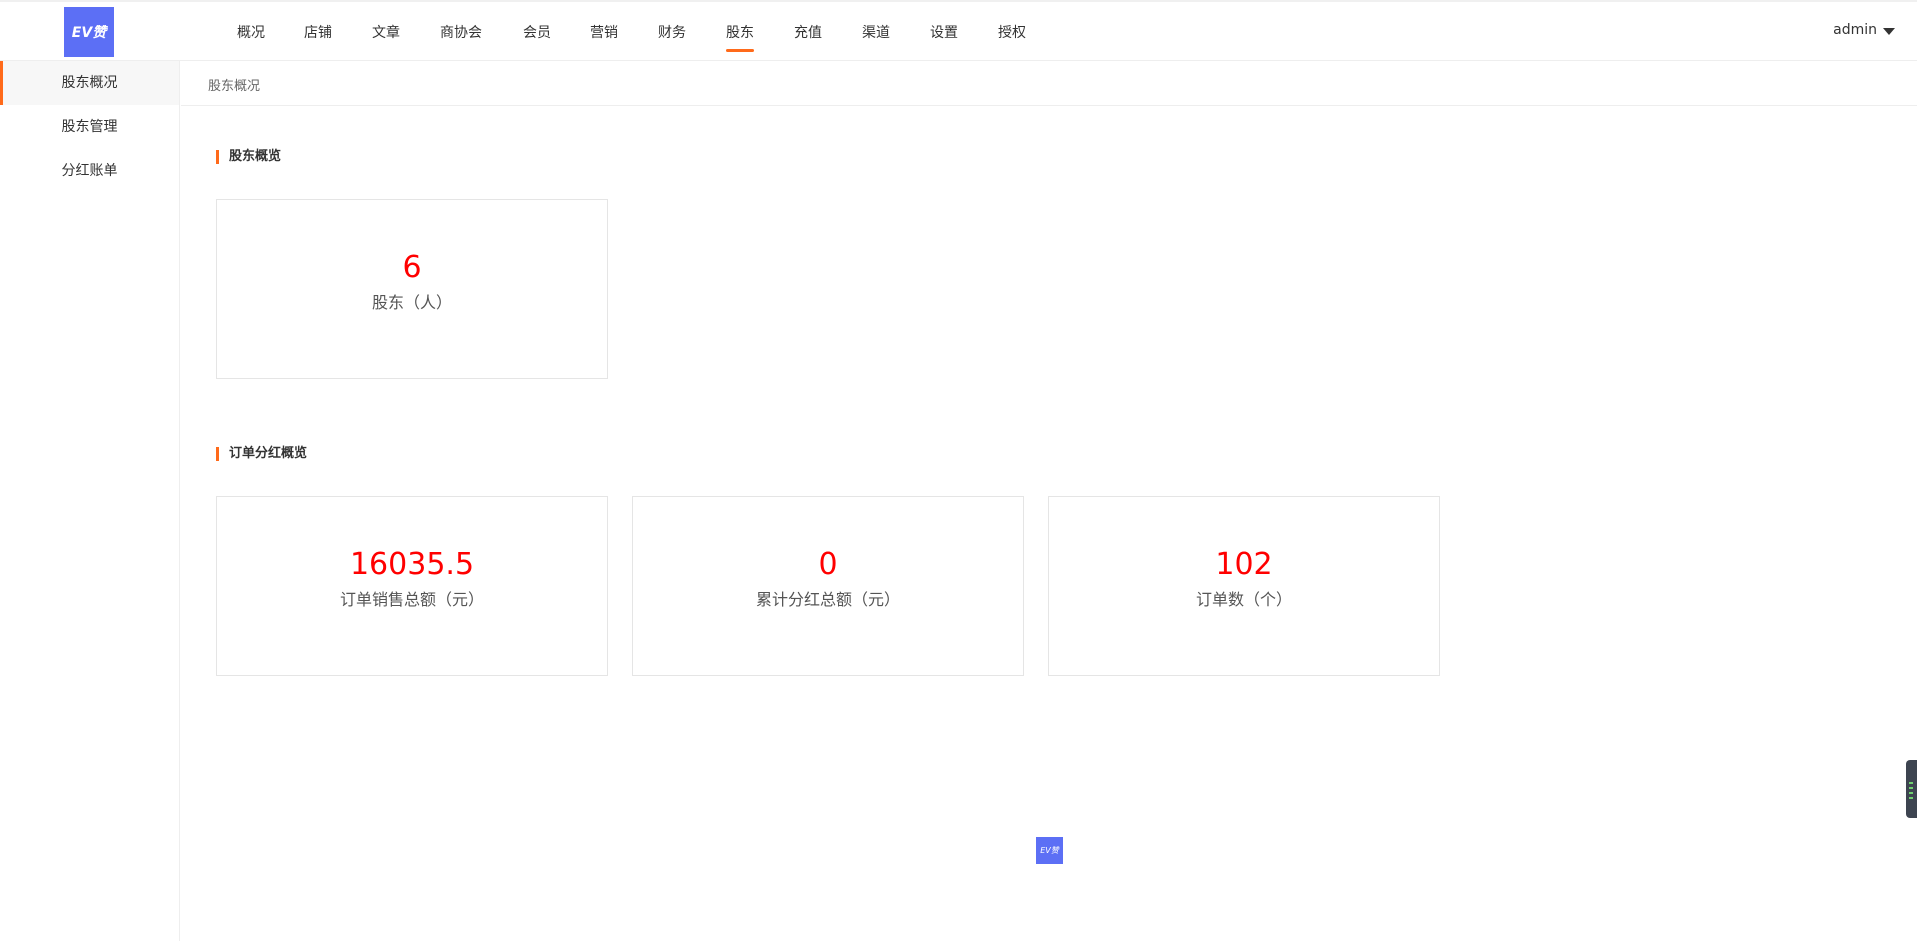 The width and height of the screenshot is (1917, 941). What do you see at coordinates (828, 564) in the screenshot?
I see `stat-value: 0` at bounding box center [828, 564].